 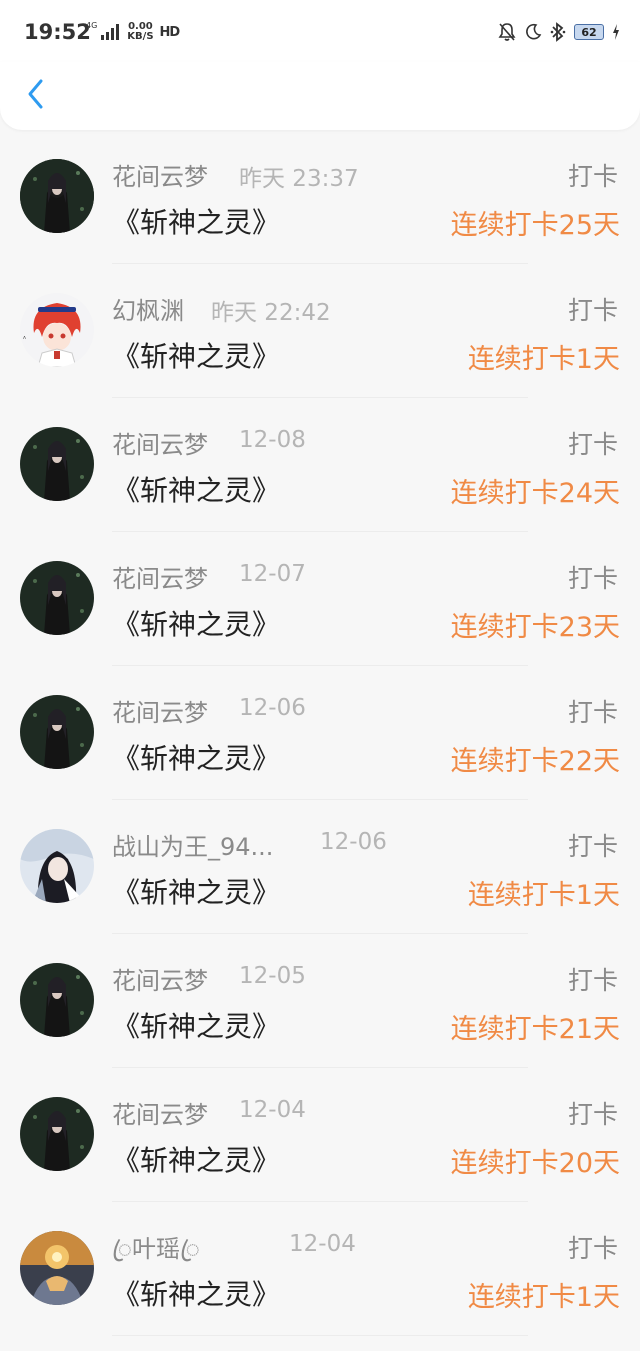 What do you see at coordinates (271, 313) in the screenshot?
I see `post-time: 昨天 22:42` at bounding box center [271, 313].